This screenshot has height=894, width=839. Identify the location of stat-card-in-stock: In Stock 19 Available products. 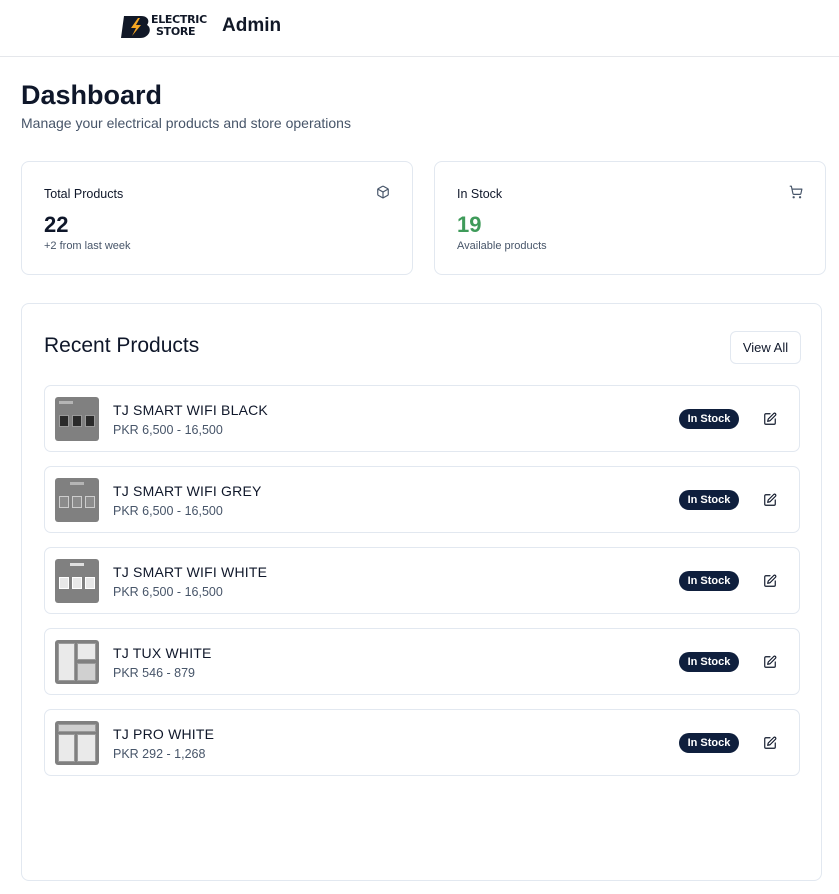
(630, 218).